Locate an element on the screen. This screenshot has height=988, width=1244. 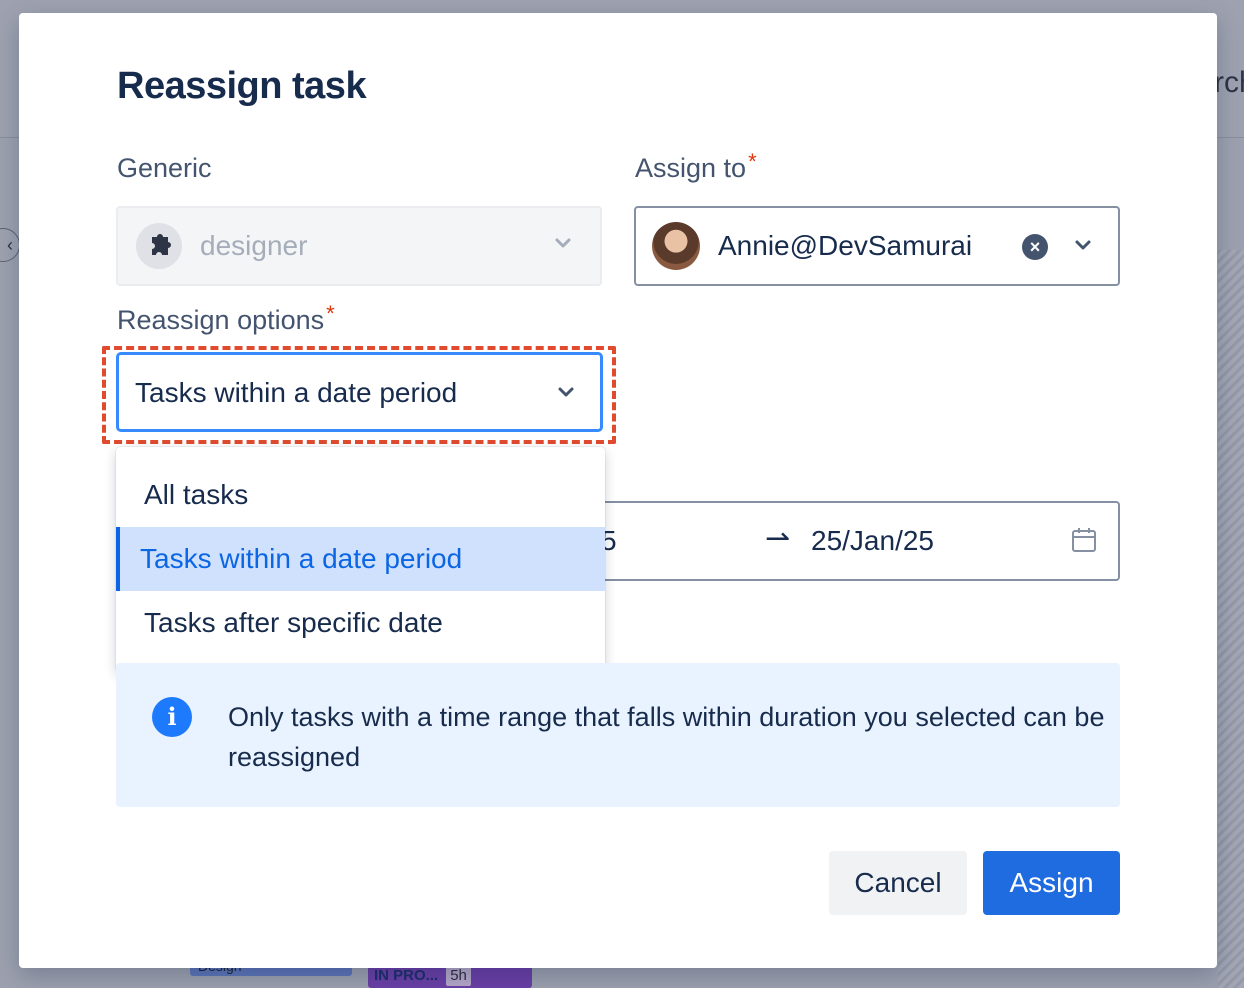
assign-to-label: Assign to* is located at coordinates (696, 166).